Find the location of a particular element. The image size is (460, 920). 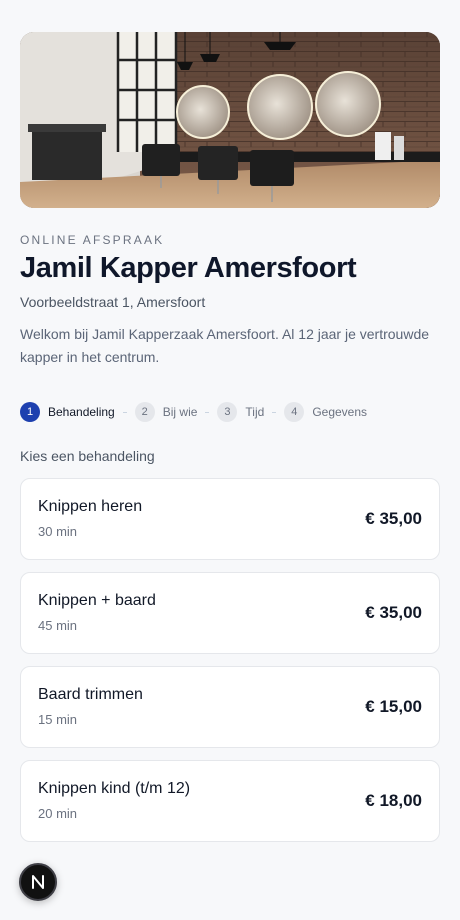

step-time: 3 Tijd is located at coordinates (240, 412).